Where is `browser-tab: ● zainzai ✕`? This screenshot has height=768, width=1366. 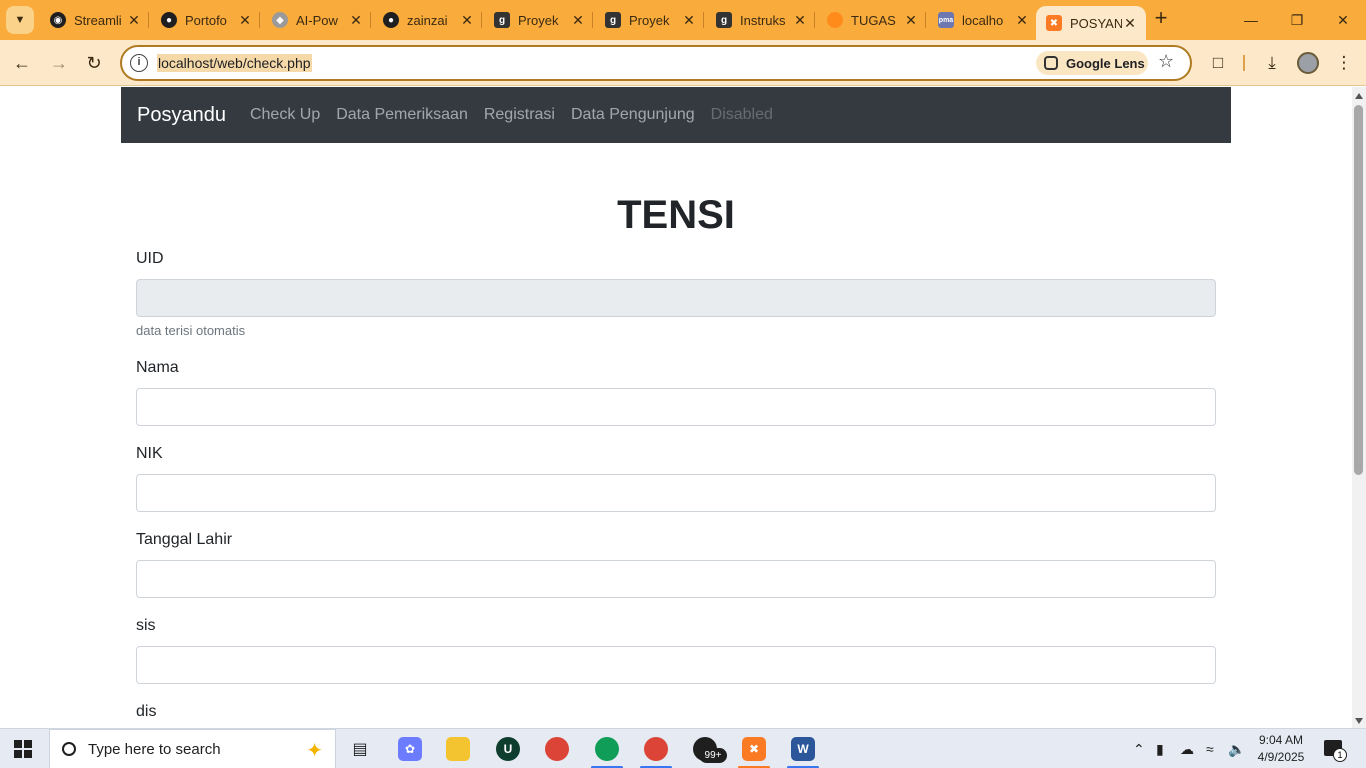
browser-tab: ● zainzai ✕ is located at coordinates (428, 20).